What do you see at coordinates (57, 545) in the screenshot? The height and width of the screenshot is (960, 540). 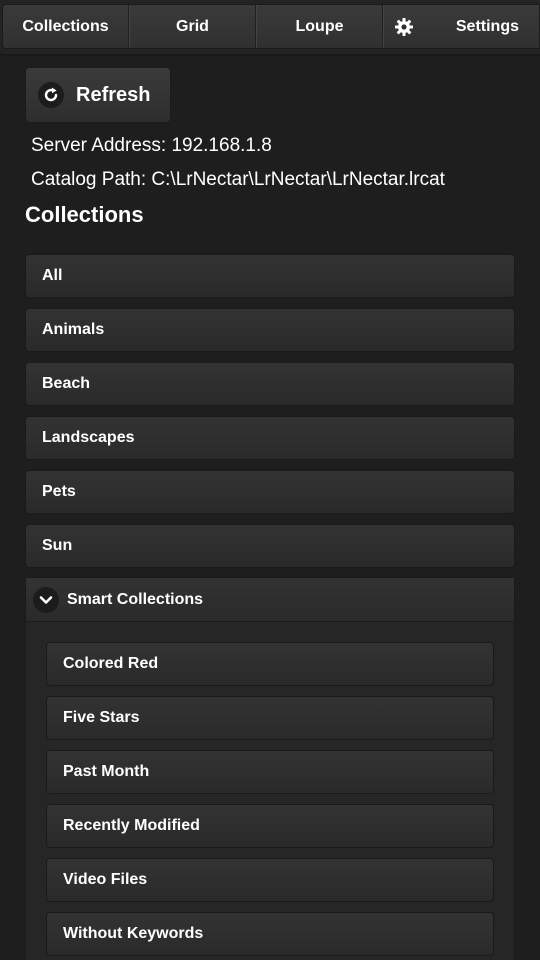 I see `collection-label: Sun` at bounding box center [57, 545].